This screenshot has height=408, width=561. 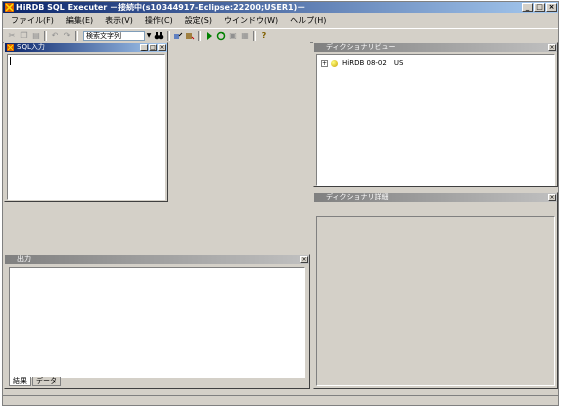 What do you see at coordinates (159, 20) in the screenshot?
I see `menu-operation: 操作(C)` at bounding box center [159, 20].